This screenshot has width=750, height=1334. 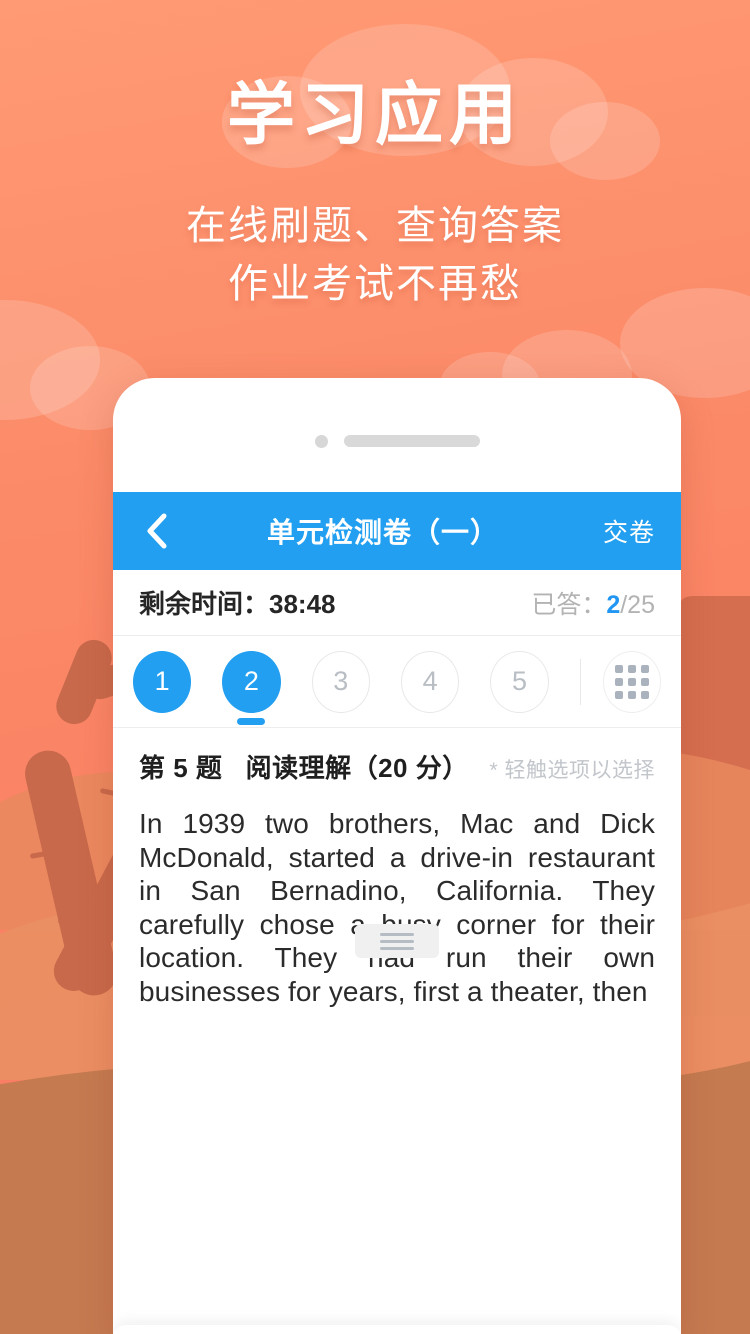 I want to click on selection-hint: * 轻触选项以选择, so click(x=572, y=770).